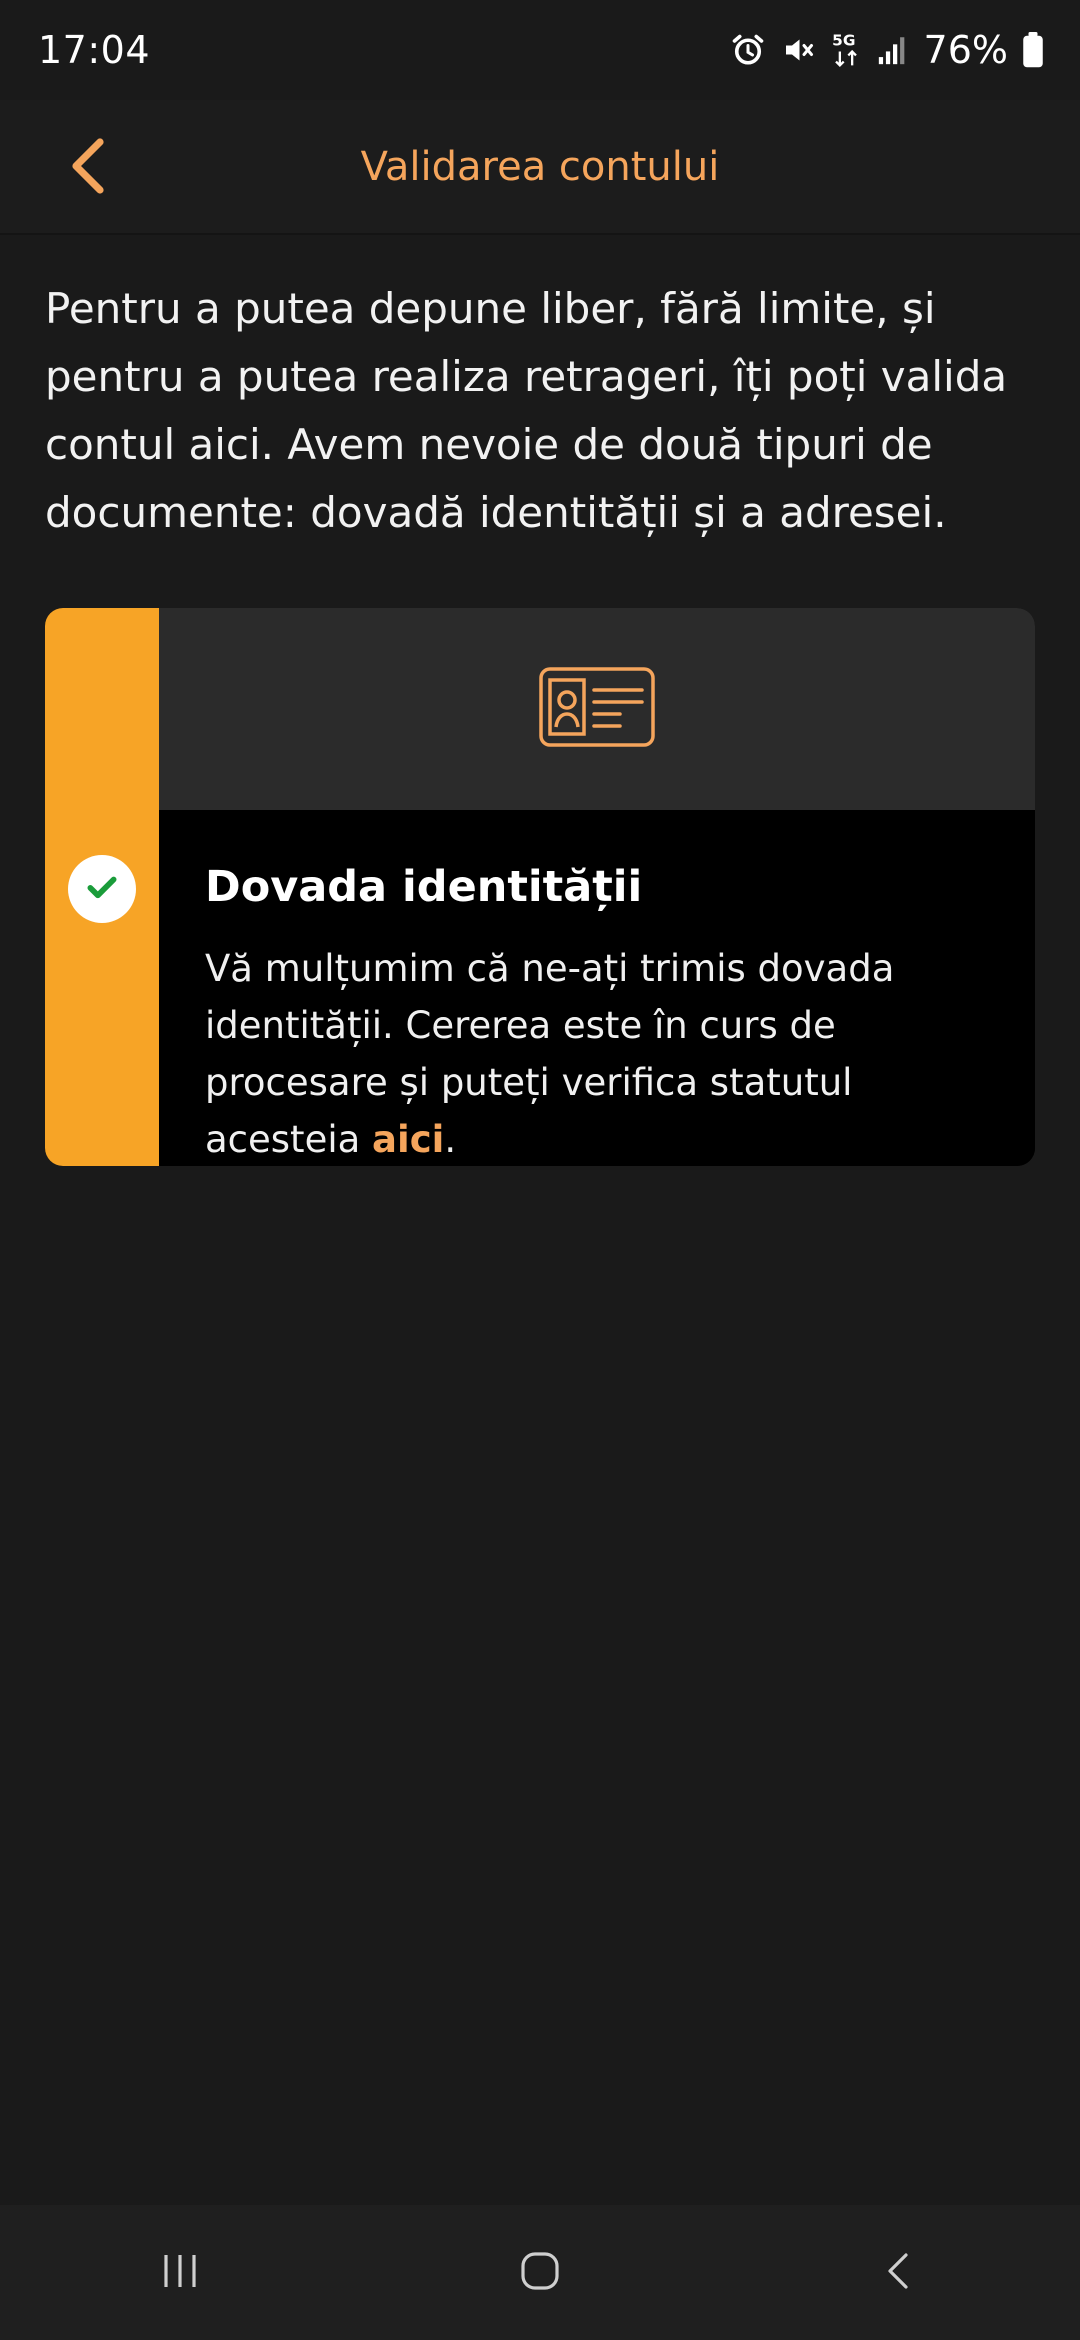 The height and width of the screenshot is (2340, 1080). Describe the element at coordinates (965, 50) in the screenshot. I see `battery-percentage: 76%` at that location.